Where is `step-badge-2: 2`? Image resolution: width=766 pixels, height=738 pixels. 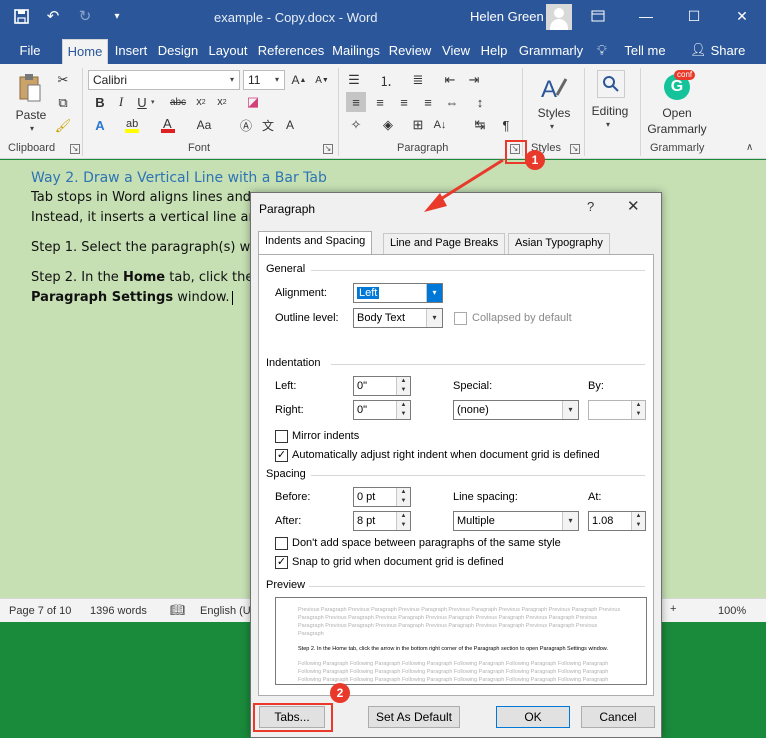 step-badge-2: 2 is located at coordinates (340, 693).